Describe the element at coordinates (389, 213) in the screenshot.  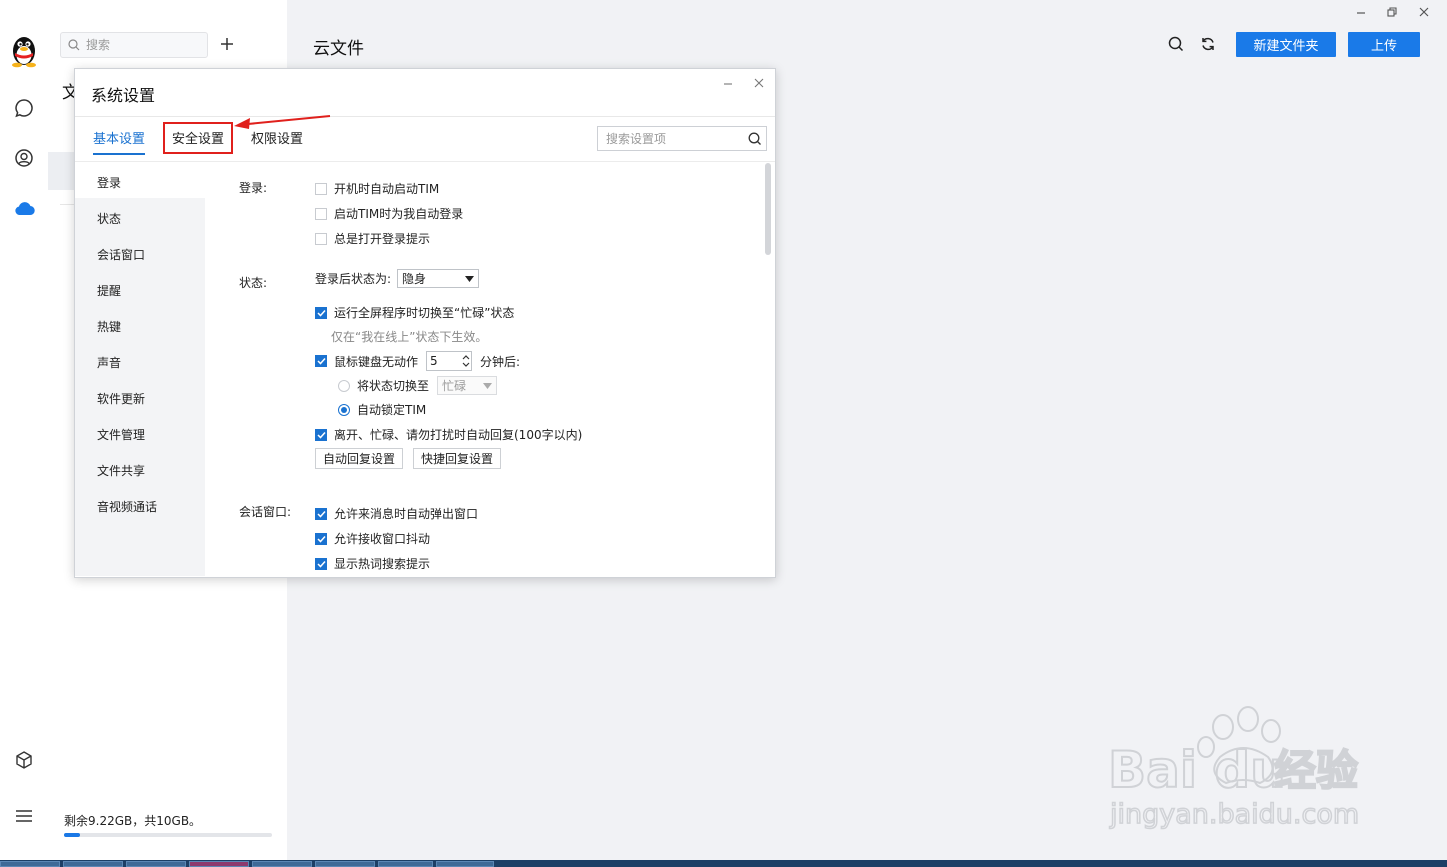
I see `option-autologin: 启动TIM时为我自动登录` at that location.